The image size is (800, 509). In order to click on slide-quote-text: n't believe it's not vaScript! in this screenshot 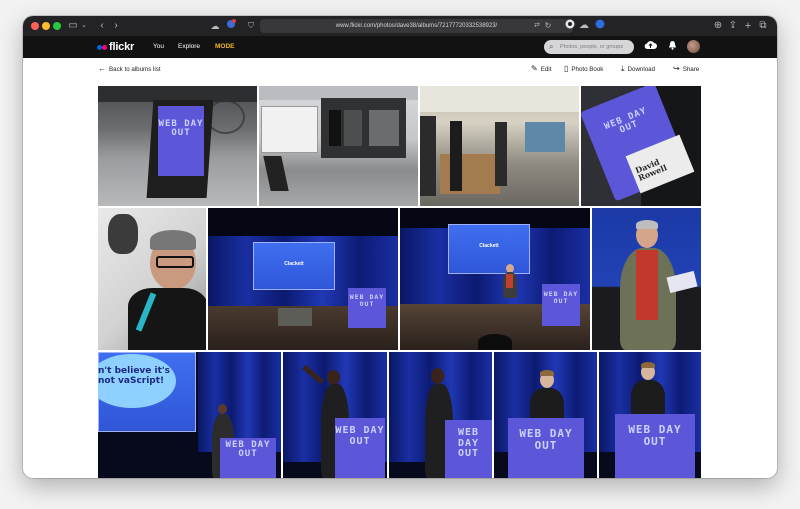, I will do `click(134, 376)`.